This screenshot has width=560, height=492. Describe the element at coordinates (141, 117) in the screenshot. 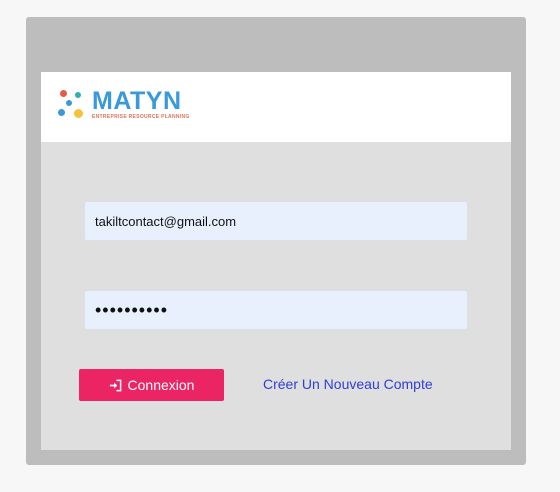

I see `logo-tagline: ENTREPRISE RESOURCE PLANNING` at that location.